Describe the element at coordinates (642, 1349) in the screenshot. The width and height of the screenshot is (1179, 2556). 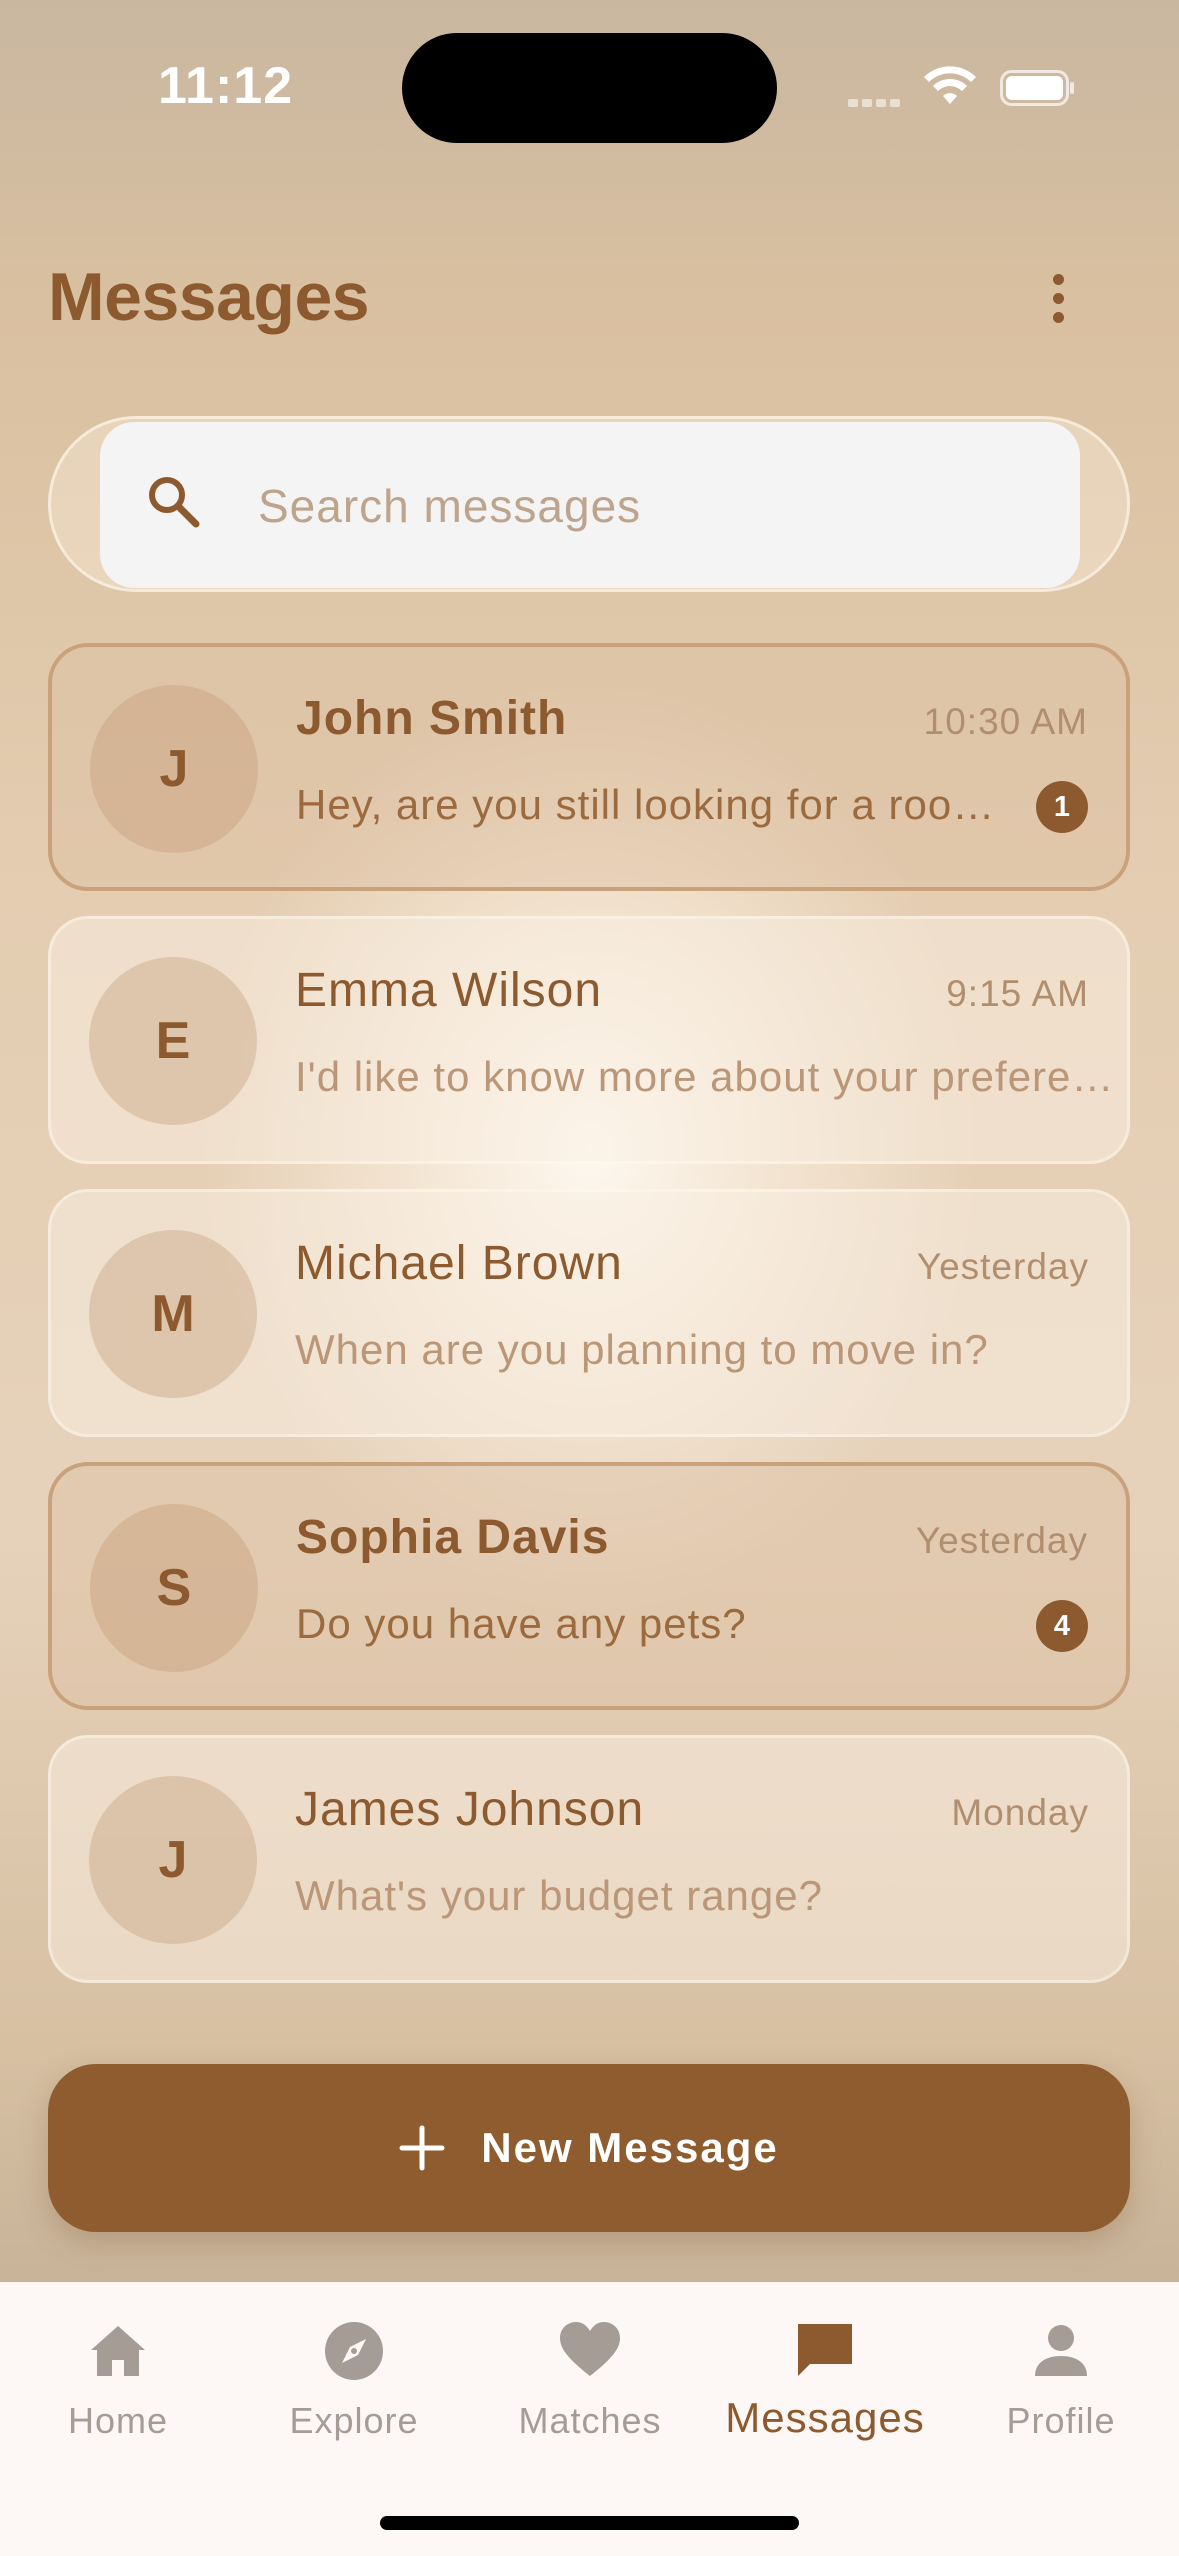
I see `message-preview: When are you planning to move in?` at that location.